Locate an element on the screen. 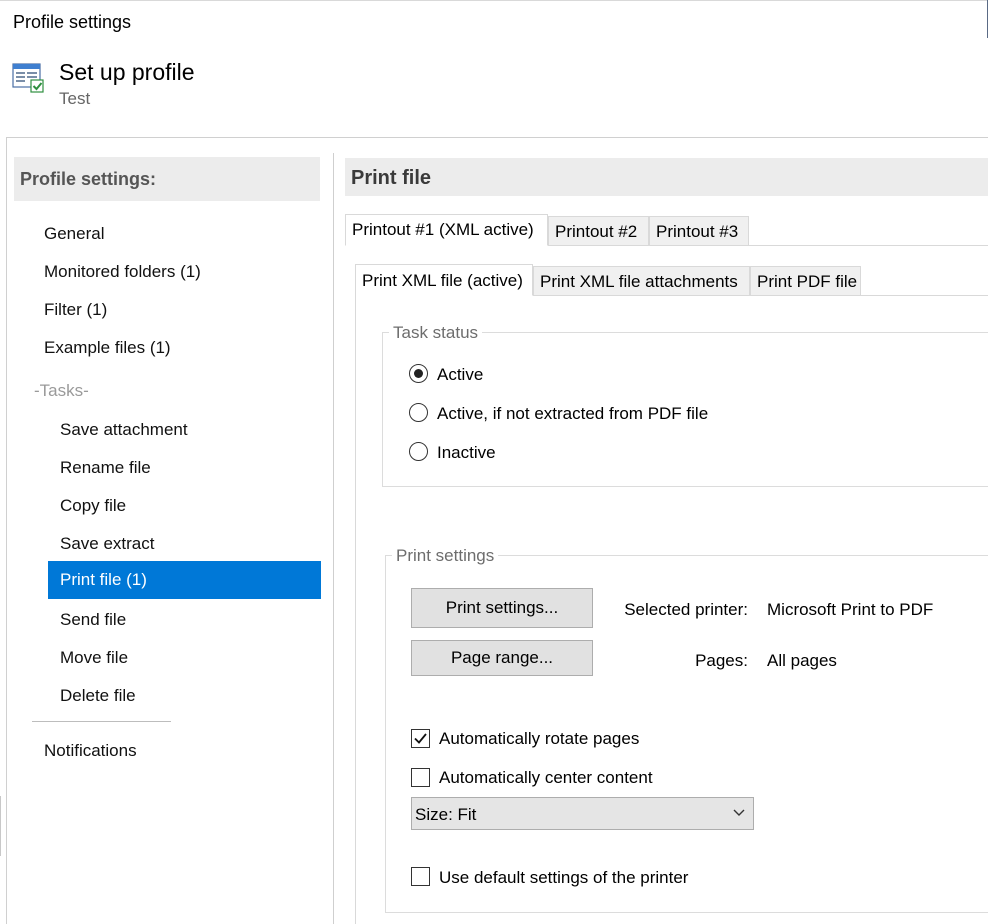 This screenshot has width=988, height=924. sidebar-item-copy-file: Copy file is located at coordinates (93, 506).